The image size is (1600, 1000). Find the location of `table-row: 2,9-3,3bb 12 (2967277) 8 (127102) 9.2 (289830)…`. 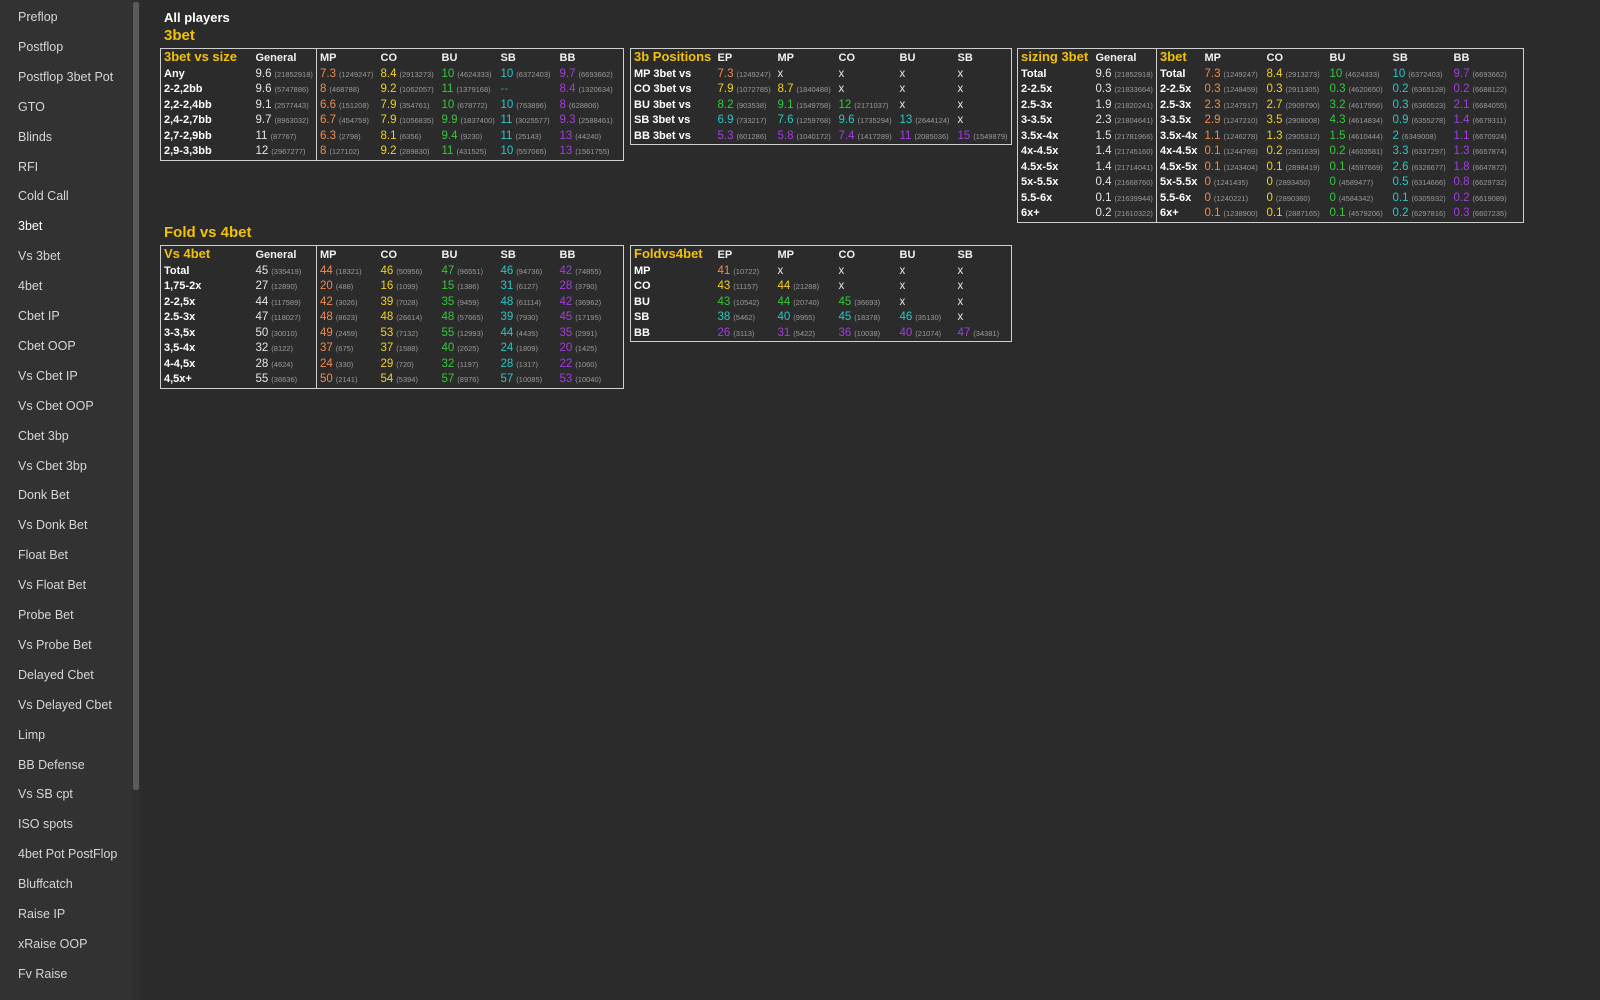

table-row: 2,9-3,3bb 12 (2967277) 8 (127102) 9.2 (289830)… is located at coordinates (392, 152).